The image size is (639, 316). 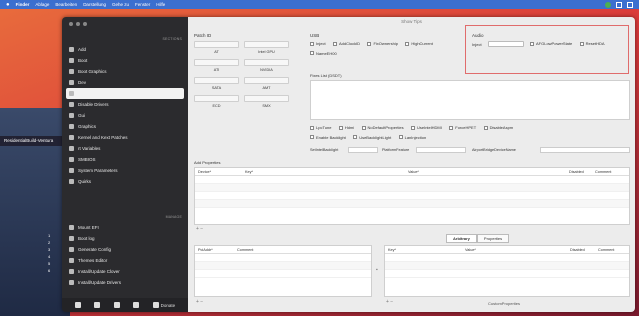 I want to click on patch-button-ecd, so click(x=216, y=98).